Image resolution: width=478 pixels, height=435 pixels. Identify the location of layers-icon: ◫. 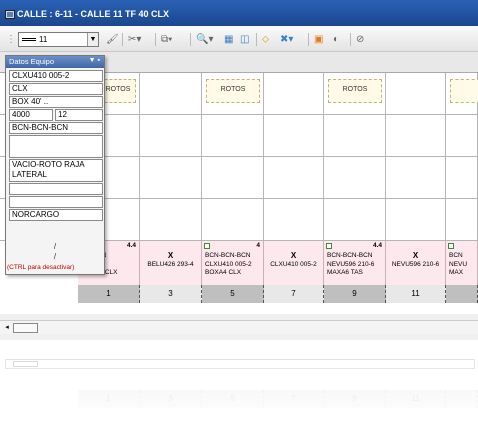
(244, 39).